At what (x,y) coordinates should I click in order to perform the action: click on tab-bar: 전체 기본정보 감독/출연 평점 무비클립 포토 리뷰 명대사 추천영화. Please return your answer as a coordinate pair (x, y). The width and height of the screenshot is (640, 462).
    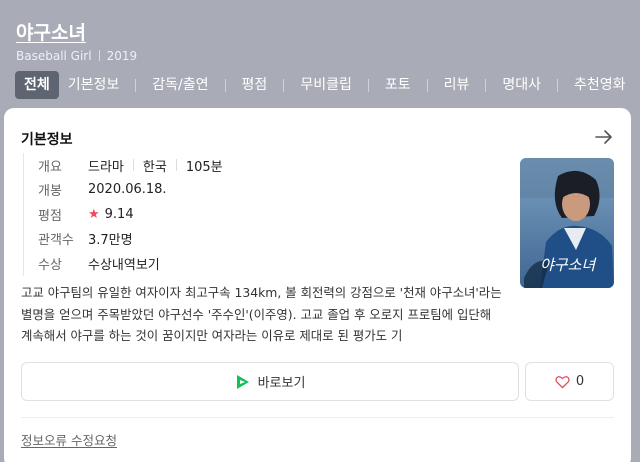
    Looking at the image, I should click on (325, 85).